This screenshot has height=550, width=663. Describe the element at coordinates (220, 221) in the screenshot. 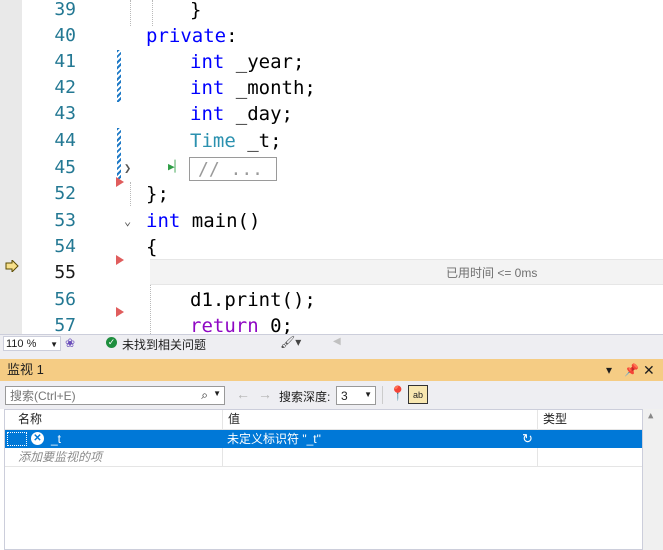

I see `code-token: main()` at that location.